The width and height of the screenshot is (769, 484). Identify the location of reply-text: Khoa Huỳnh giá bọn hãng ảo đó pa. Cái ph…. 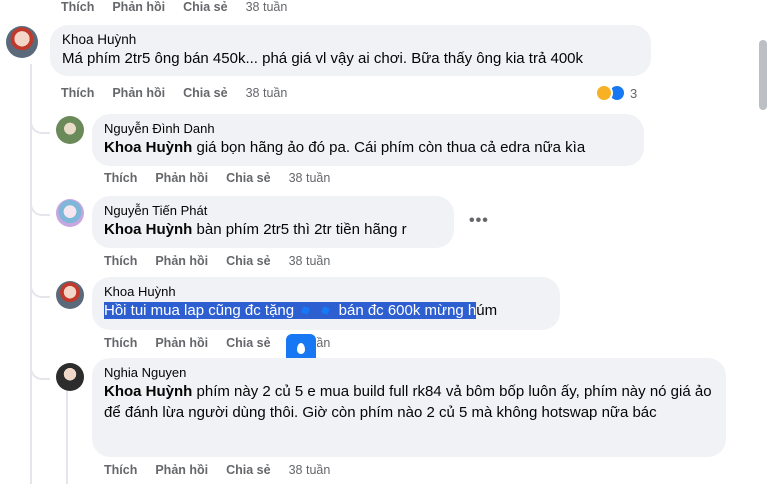
(345, 147).